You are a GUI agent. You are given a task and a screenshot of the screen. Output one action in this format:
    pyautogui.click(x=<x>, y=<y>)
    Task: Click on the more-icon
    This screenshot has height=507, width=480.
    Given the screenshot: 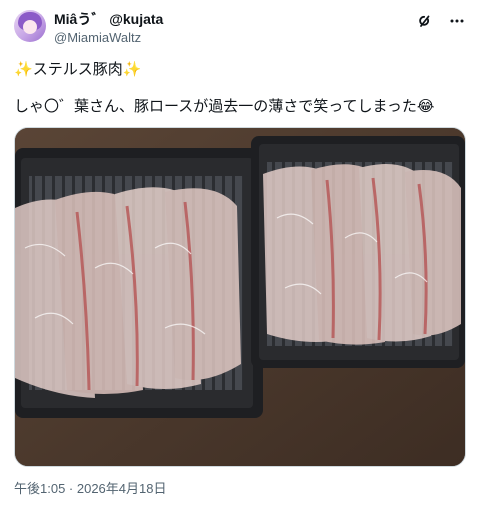 What is the action you would take?
    pyautogui.click(x=457, y=21)
    